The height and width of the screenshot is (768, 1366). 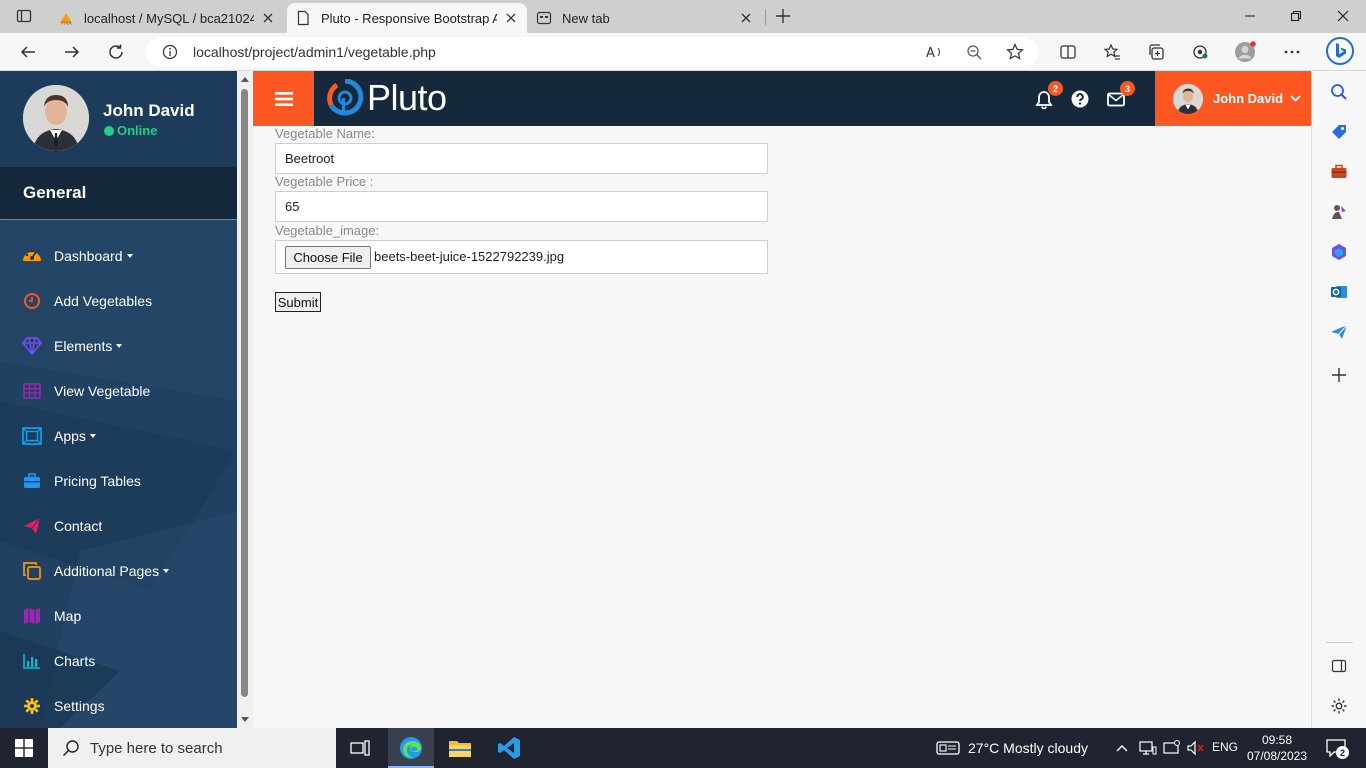 I want to click on sidebar-item-elements: Elements, so click(x=118, y=346).